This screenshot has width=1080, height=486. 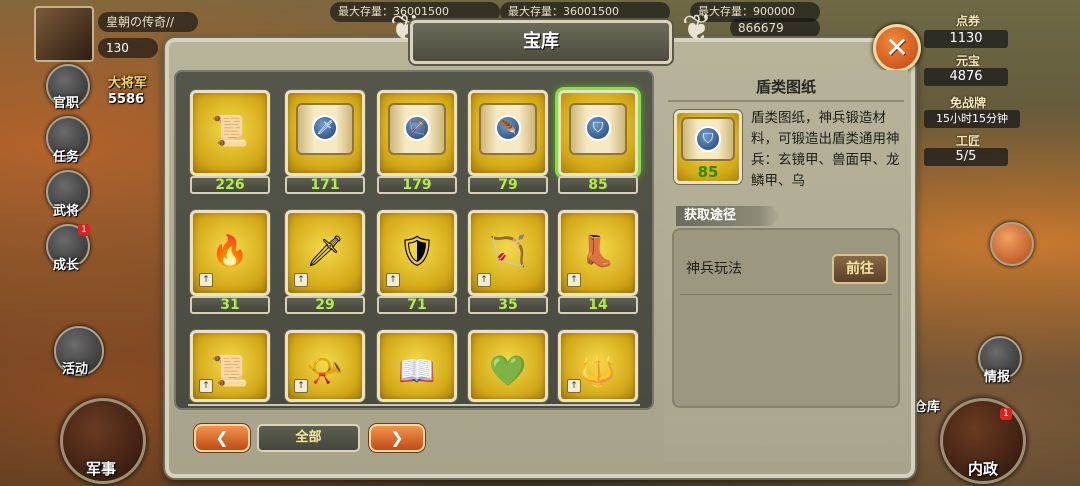 What do you see at coordinates (66, 157) in the screenshot?
I see `quest-label: 任务` at bounding box center [66, 157].